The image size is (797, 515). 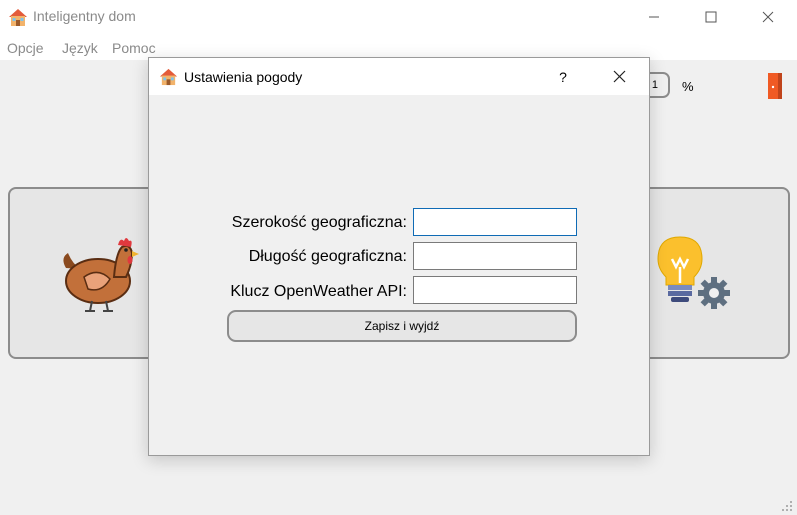 I want to click on api-key-input, so click(x=495, y=290).